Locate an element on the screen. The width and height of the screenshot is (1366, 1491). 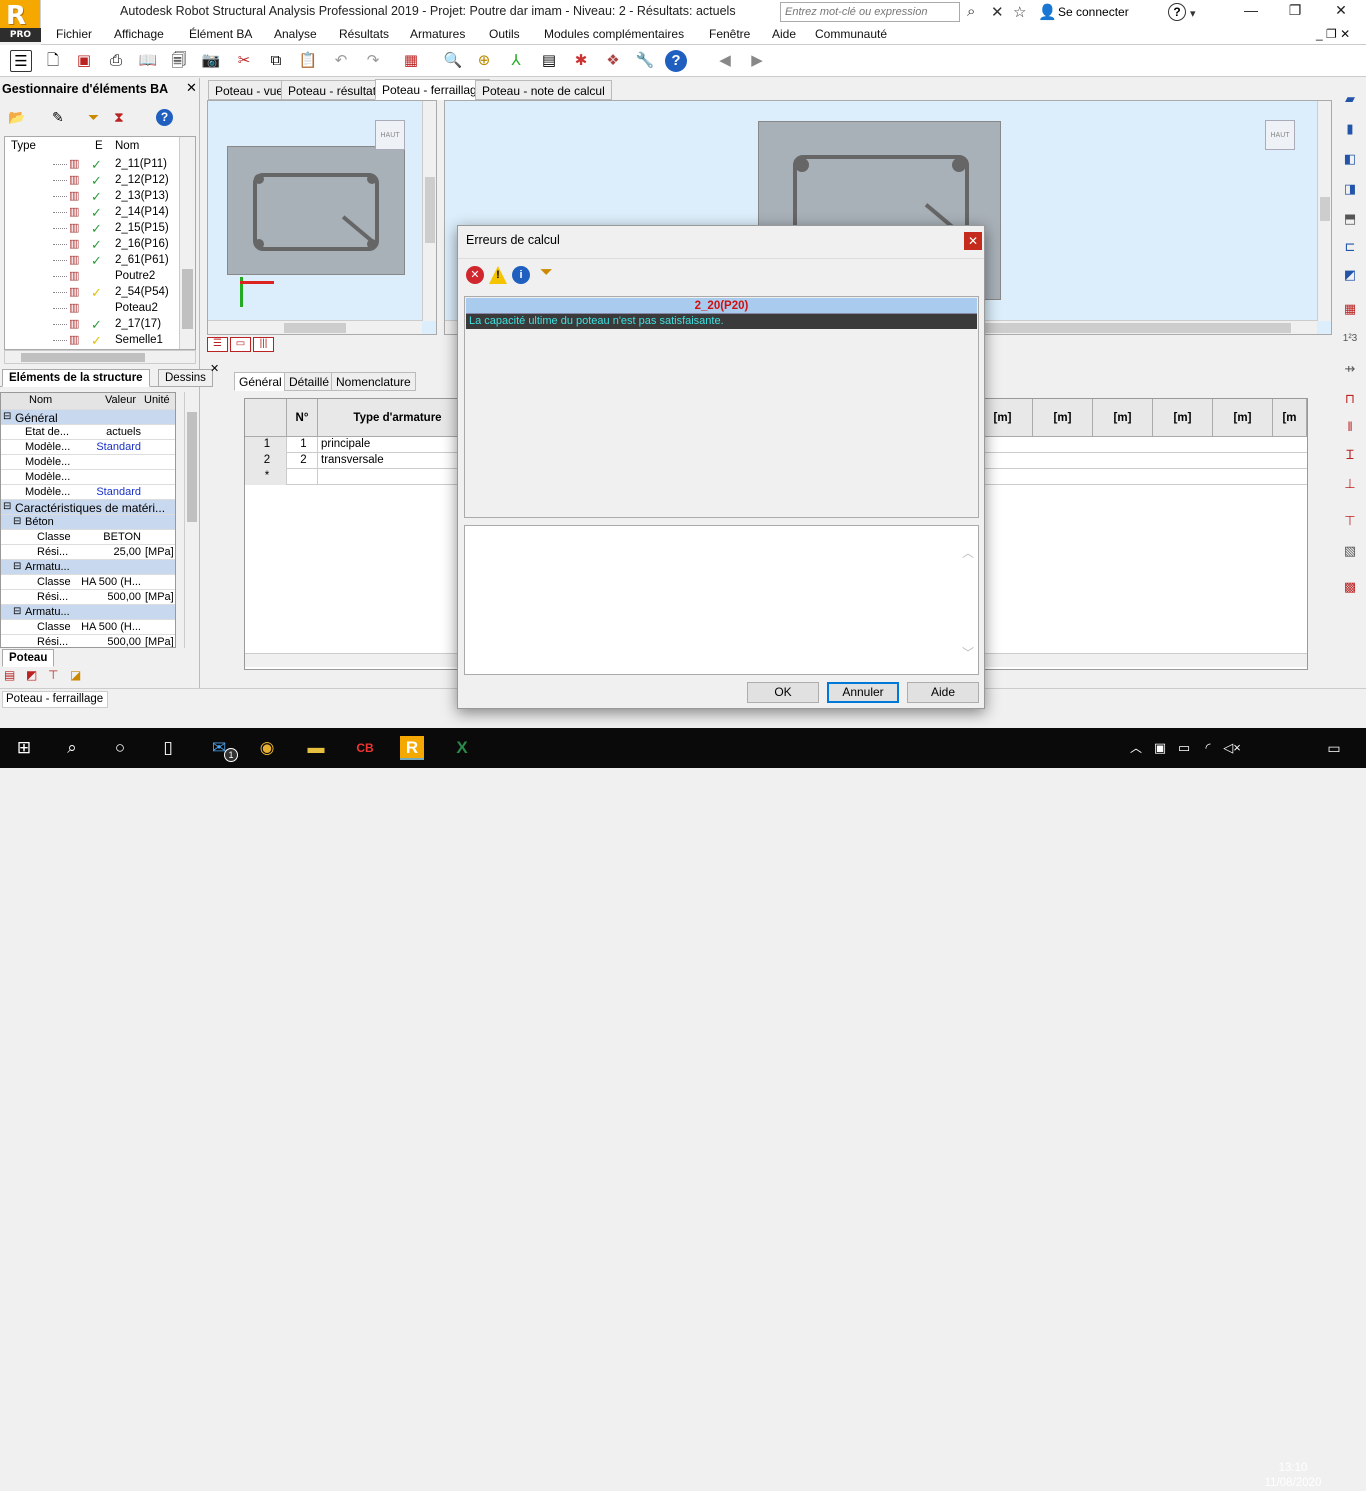
prop-value: Standard is located at coordinates (108, 447).